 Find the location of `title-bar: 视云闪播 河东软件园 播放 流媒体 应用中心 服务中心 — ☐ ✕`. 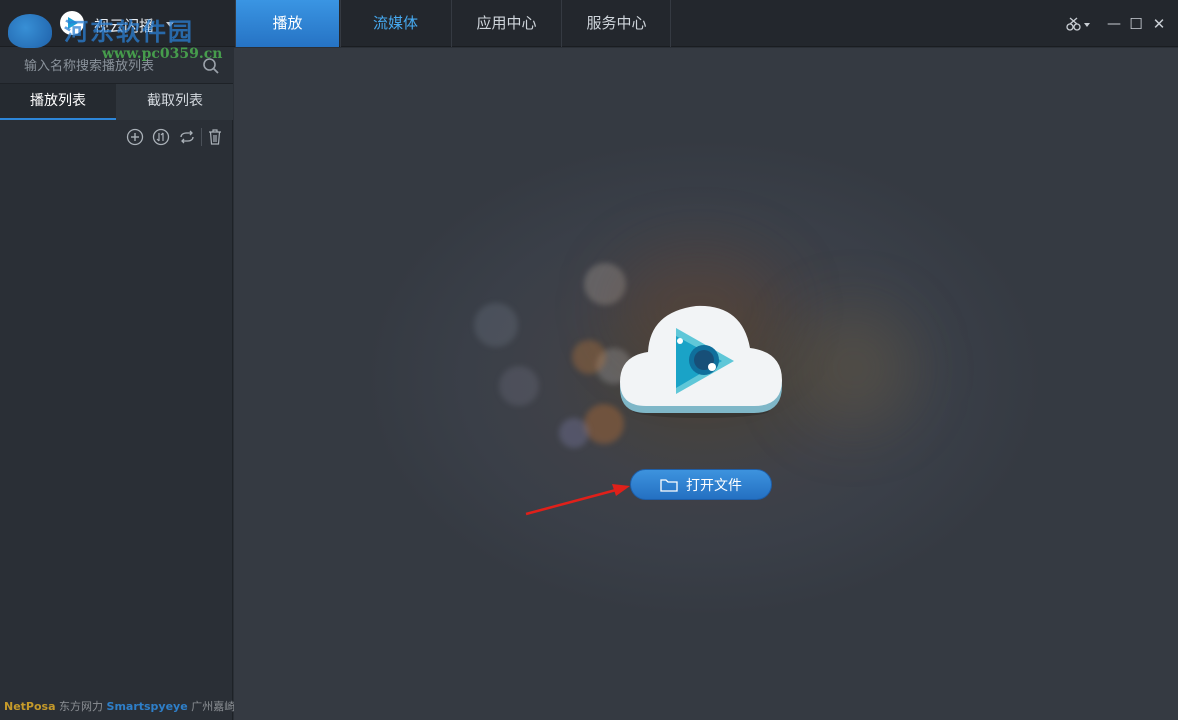

title-bar: 视云闪播 河东软件园 播放 流媒体 应用中心 服务中心 — ☐ ✕ is located at coordinates (589, 24).